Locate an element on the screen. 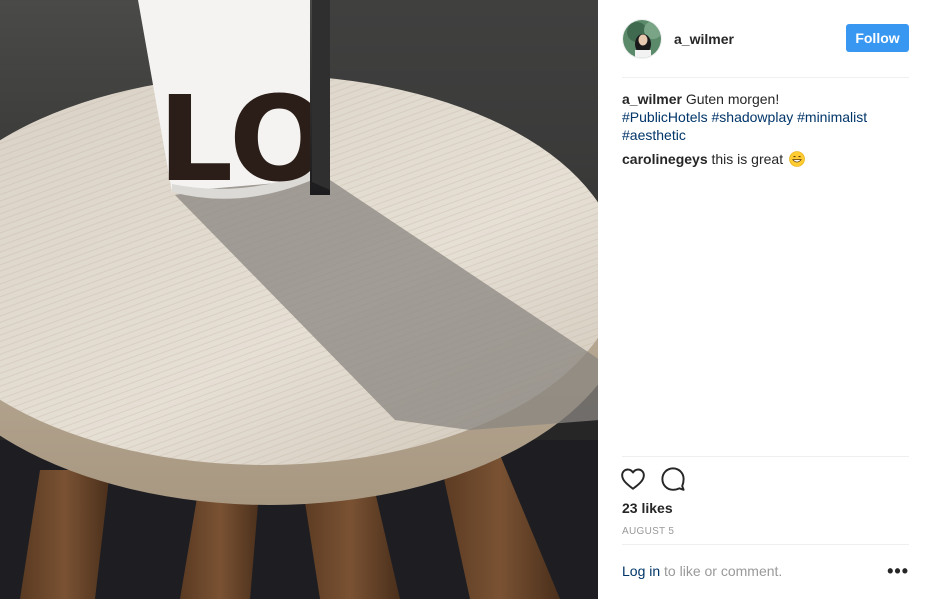 The image size is (933, 599). actions-divider is located at coordinates (765, 456).